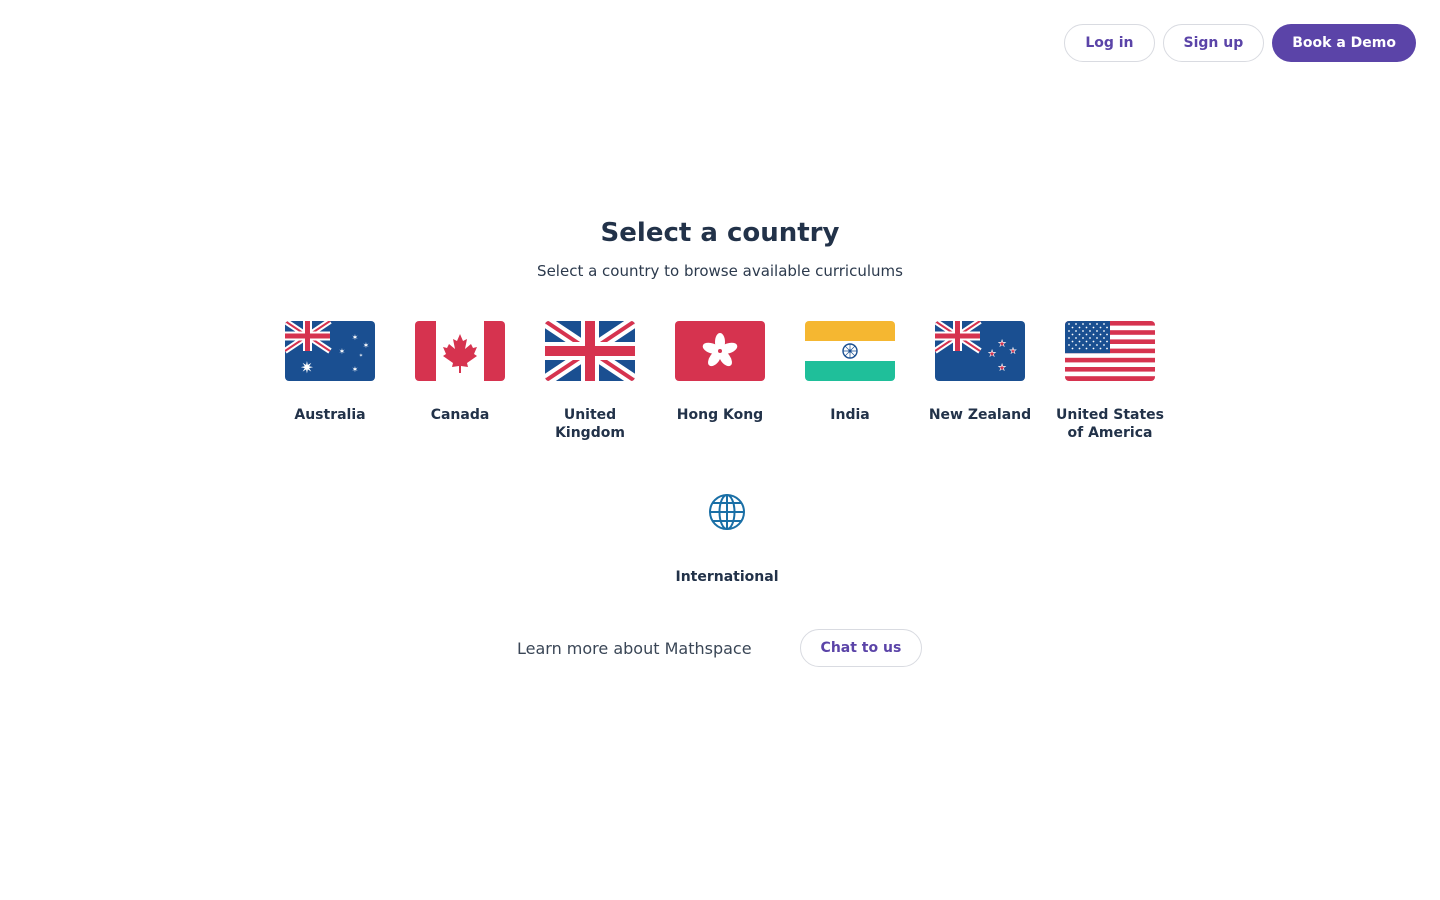 The image size is (1440, 900). What do you see at coordinates (720, 233) in the screenshot?
I see `page-title: Select a country` at bounding box center [720, 233].